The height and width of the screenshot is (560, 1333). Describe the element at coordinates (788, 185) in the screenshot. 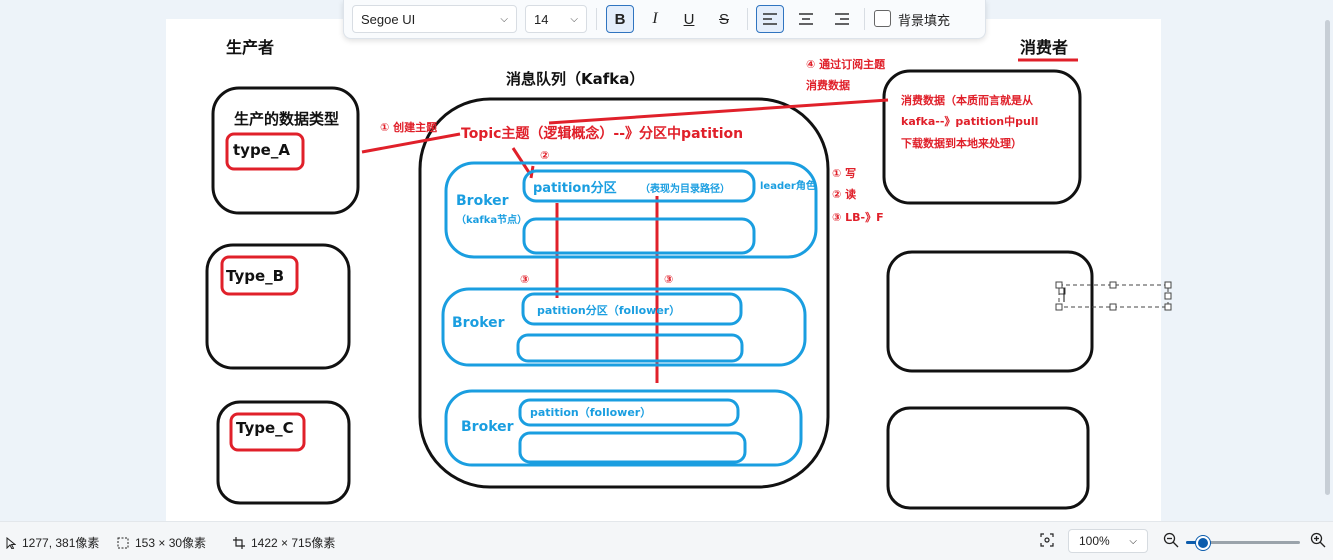

I see `leader-role-label: leader角色` at that location.